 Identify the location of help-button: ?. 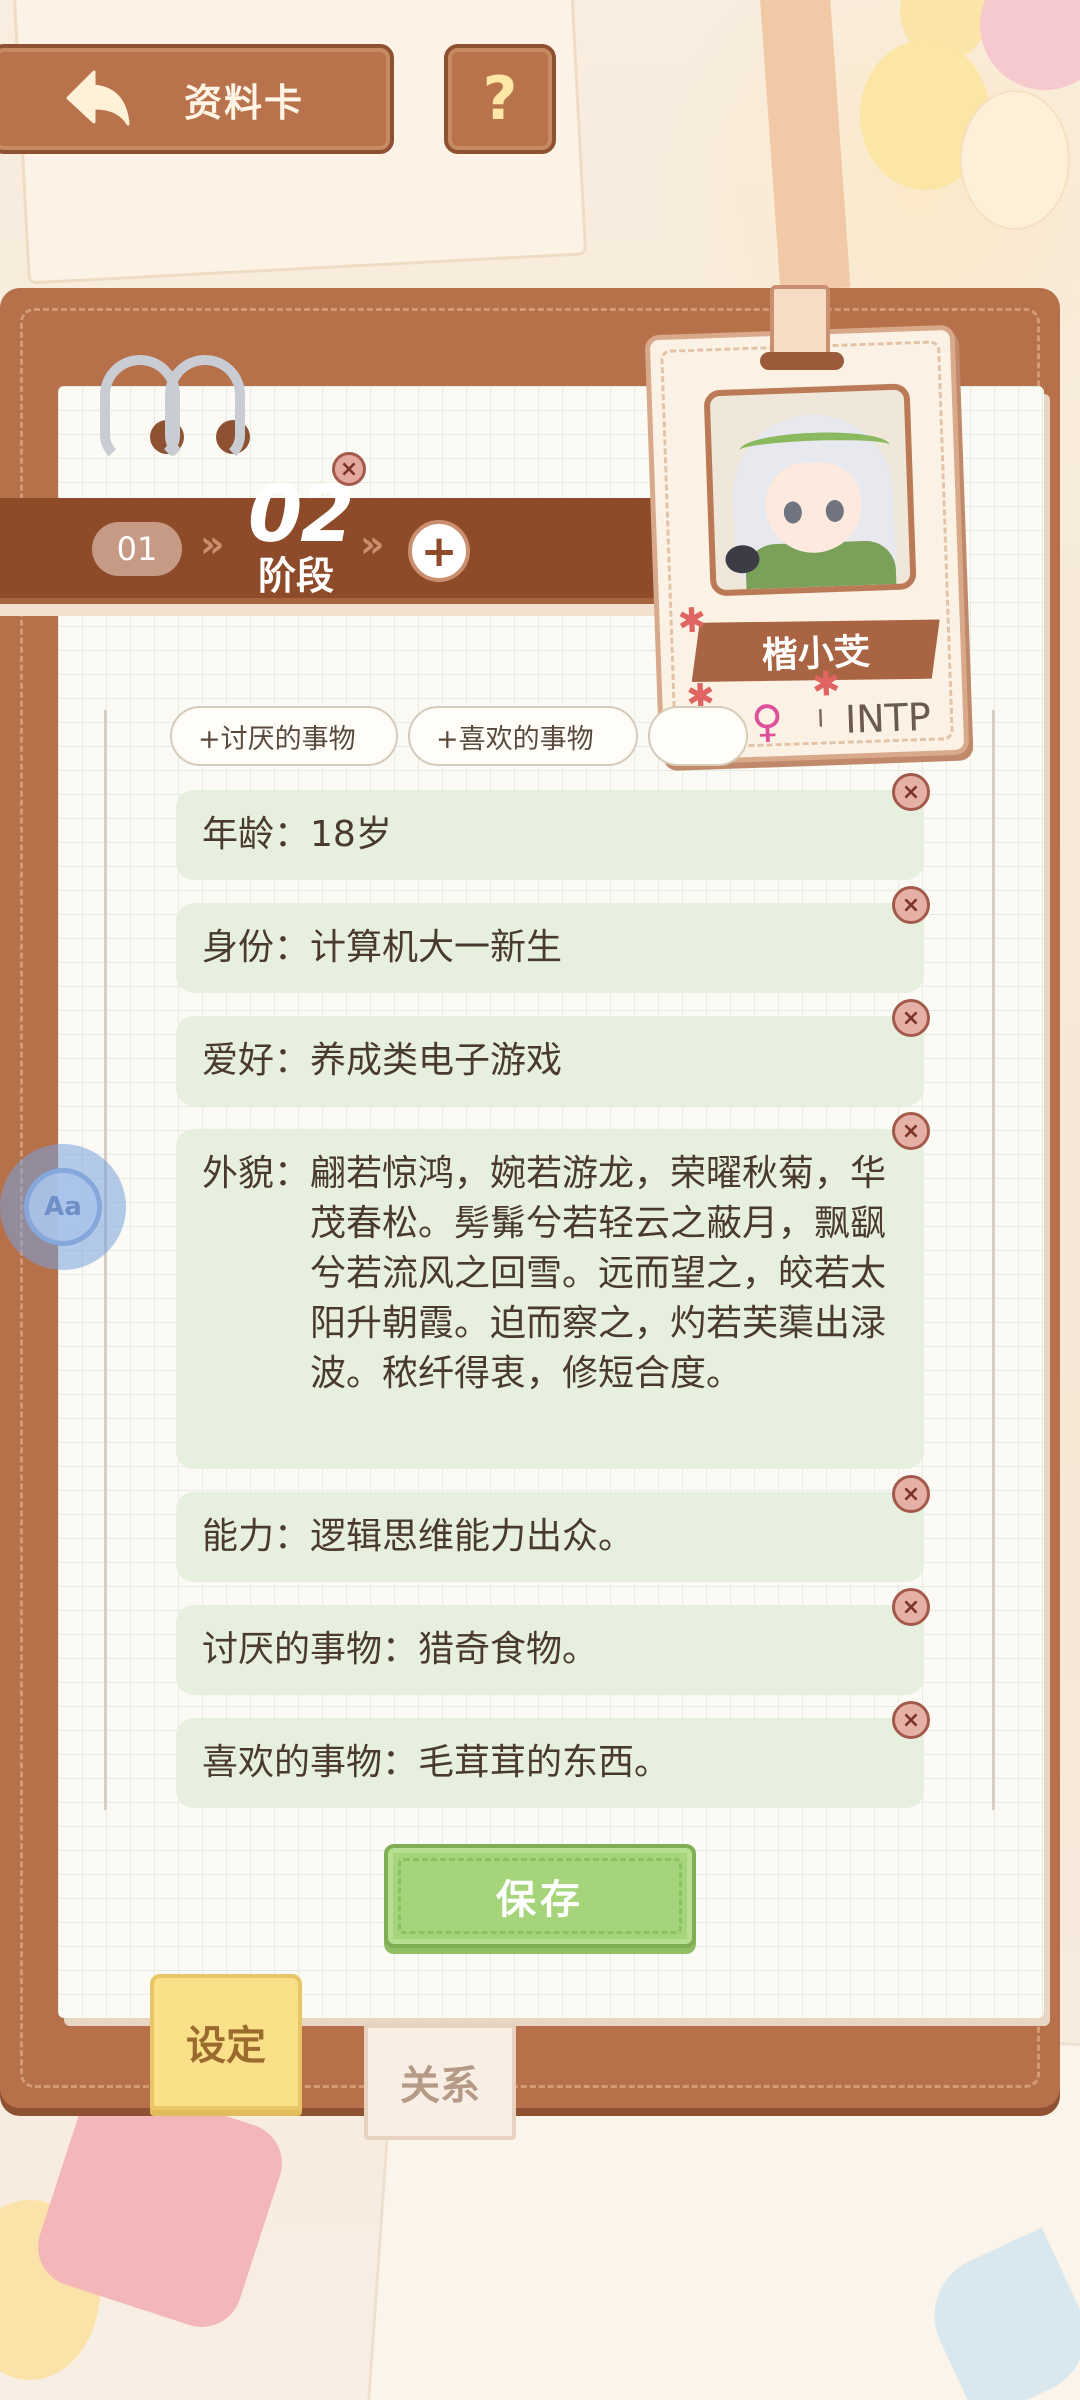
(500, 99).